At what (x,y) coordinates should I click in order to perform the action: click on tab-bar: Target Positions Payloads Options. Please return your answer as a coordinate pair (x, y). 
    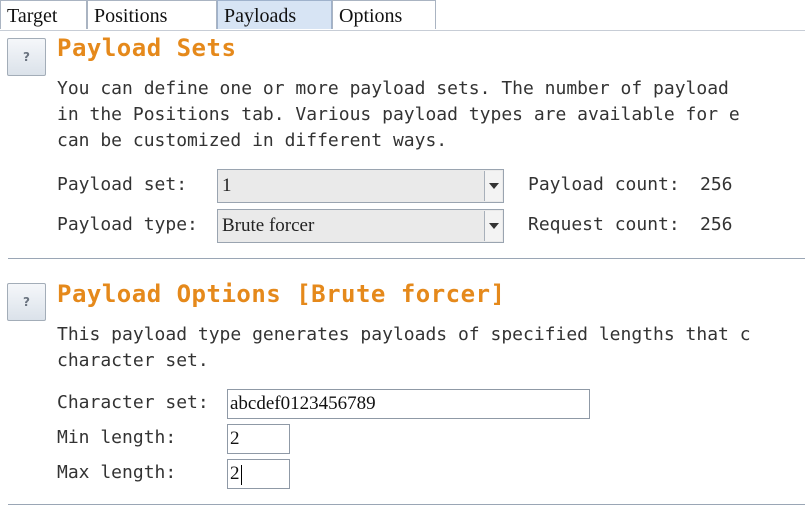
    Looking at the image, I should click on (402, 15).